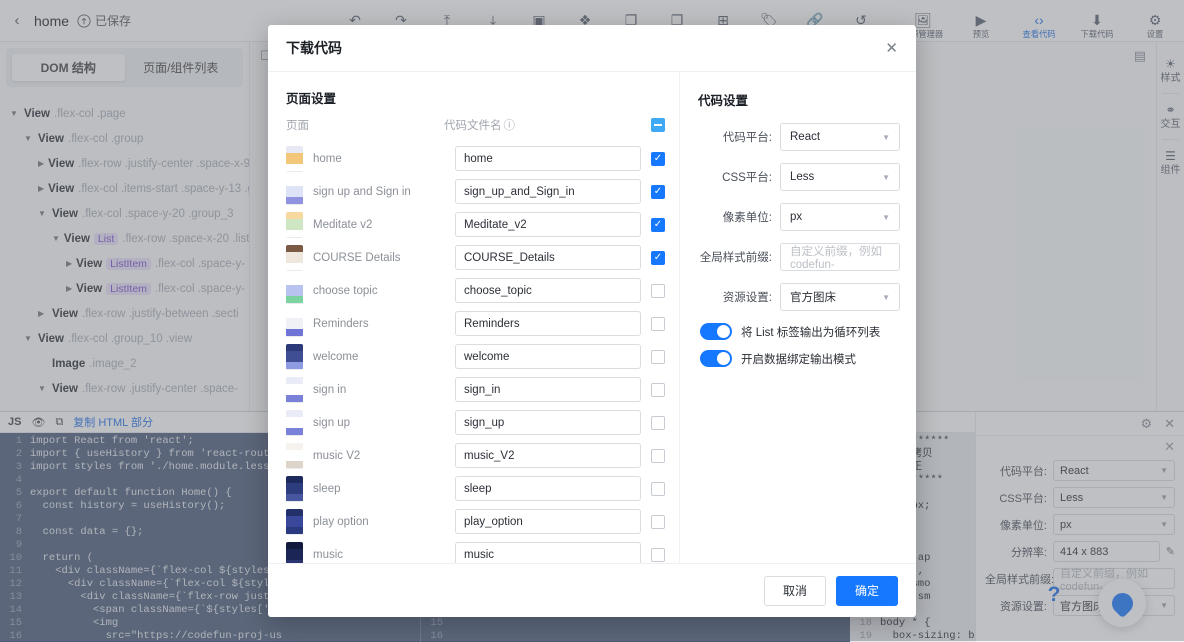  Describe the element at coordinates (548, 488) in the screenshot. I see `filename-input: sleep` at that location.